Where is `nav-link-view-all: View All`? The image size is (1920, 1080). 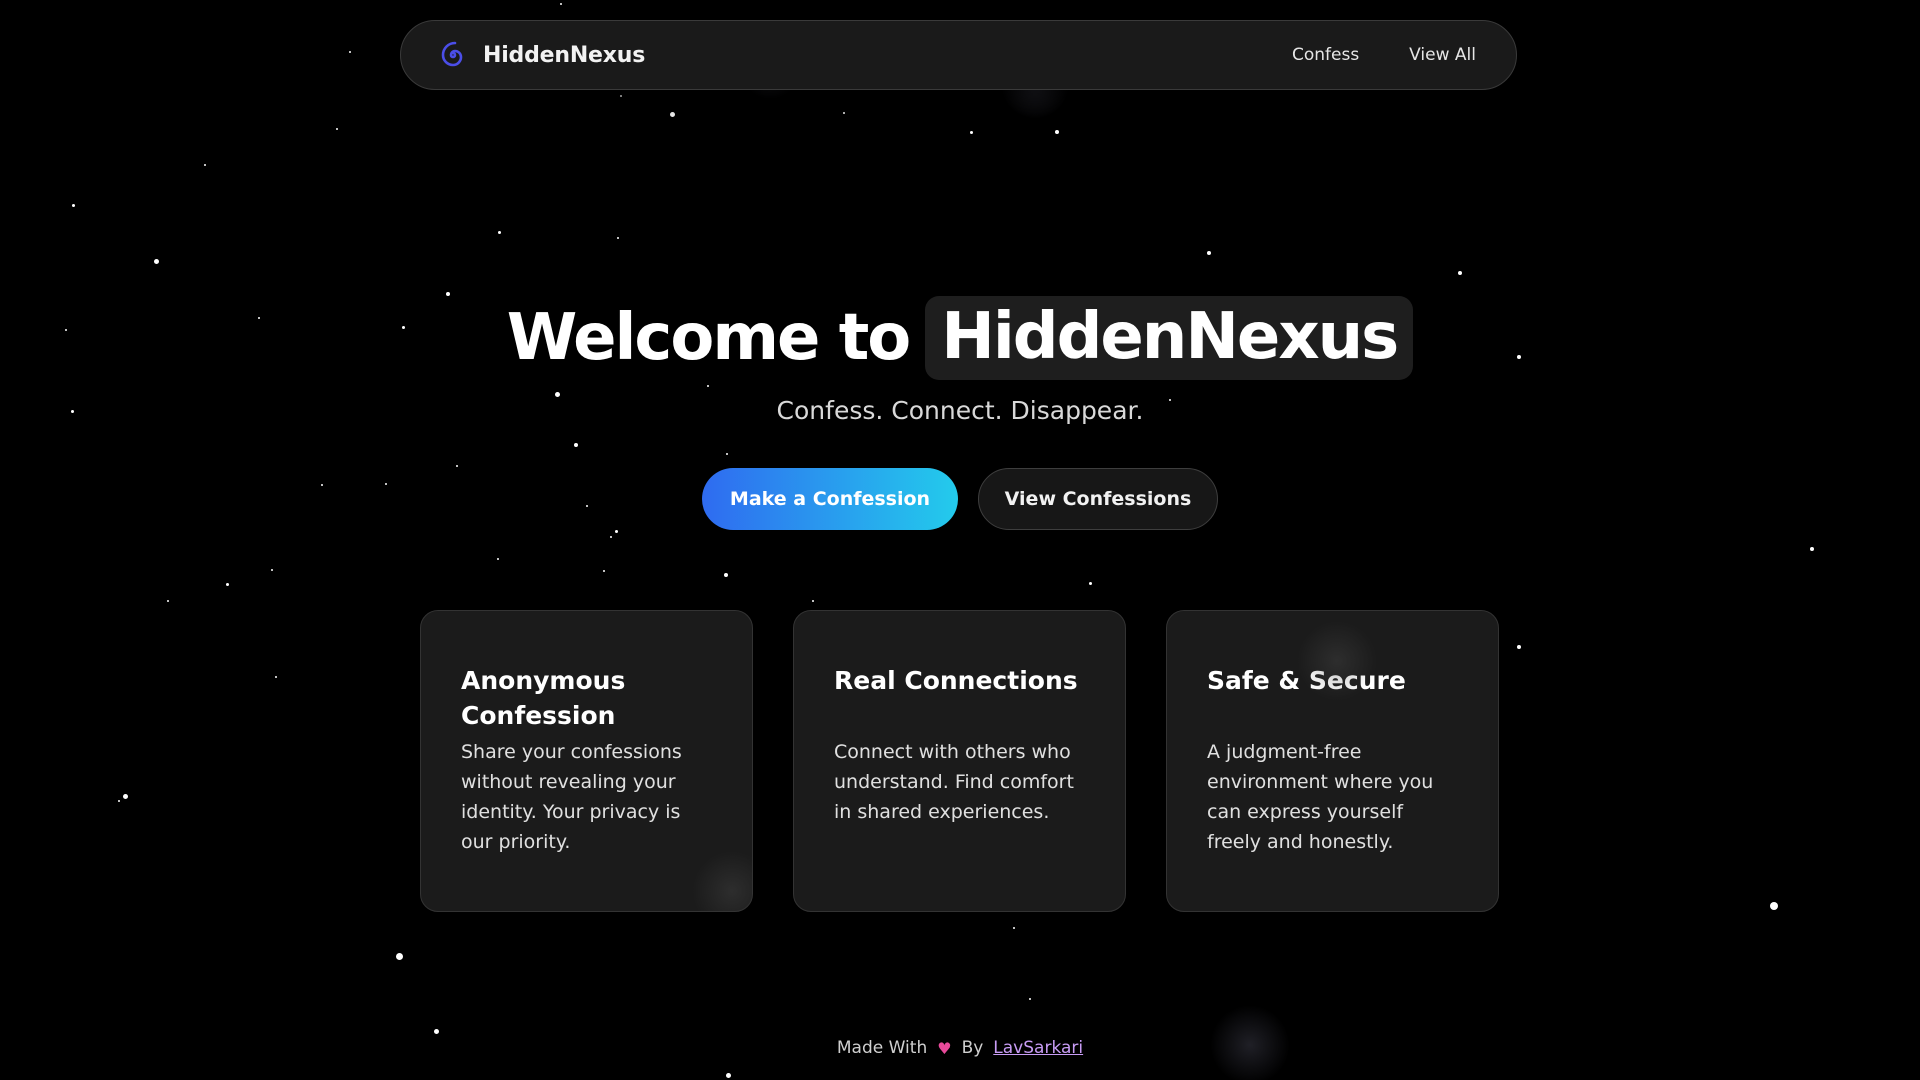 nav-link-view-all: View All is located at coordinates (1442, 55).